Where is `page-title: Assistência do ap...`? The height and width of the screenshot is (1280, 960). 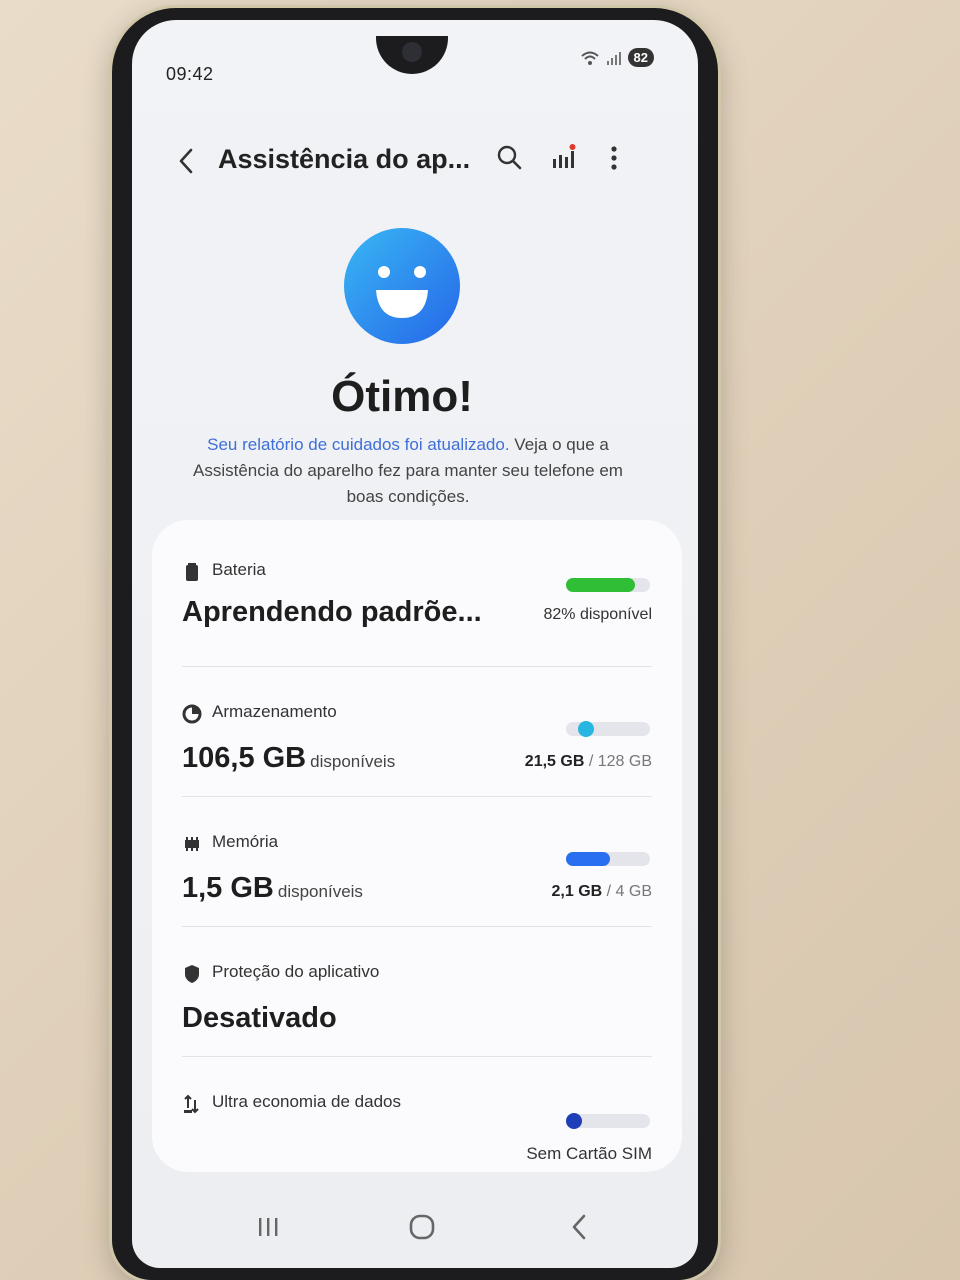
page-title: Assistência do ap... is located at coordinates (344, 159).